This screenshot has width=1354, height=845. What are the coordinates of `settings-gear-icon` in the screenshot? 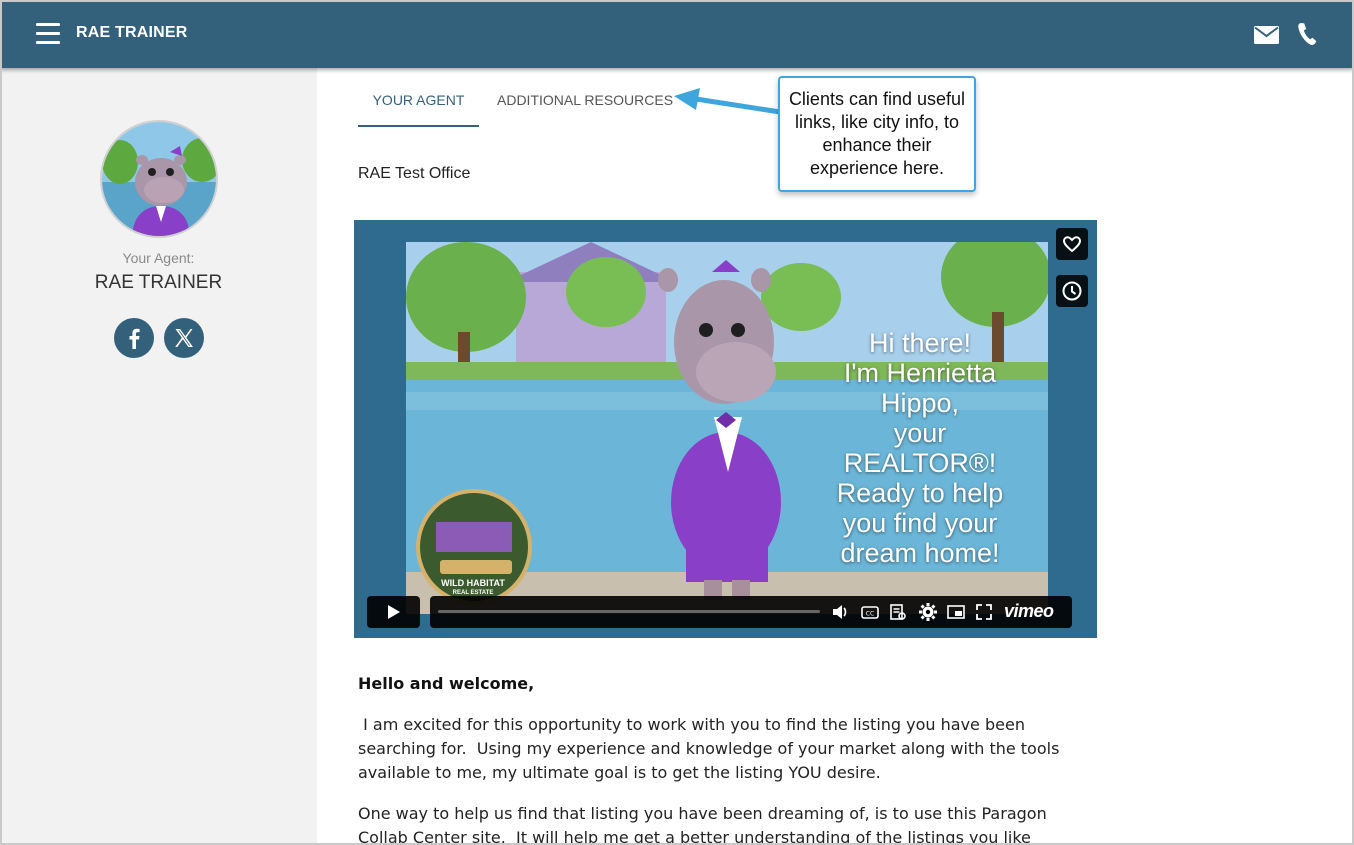 It's located at (928, 612).